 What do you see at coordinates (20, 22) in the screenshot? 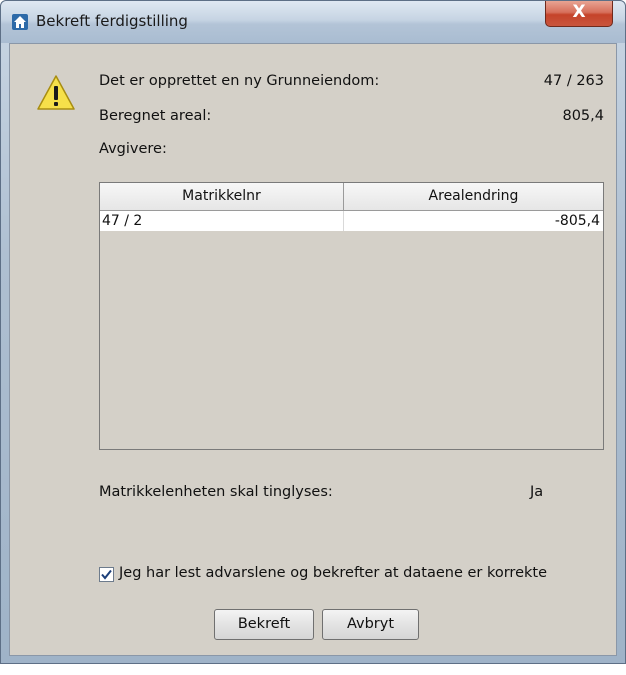
I see `home-icon` at bounding box center [20, 22].